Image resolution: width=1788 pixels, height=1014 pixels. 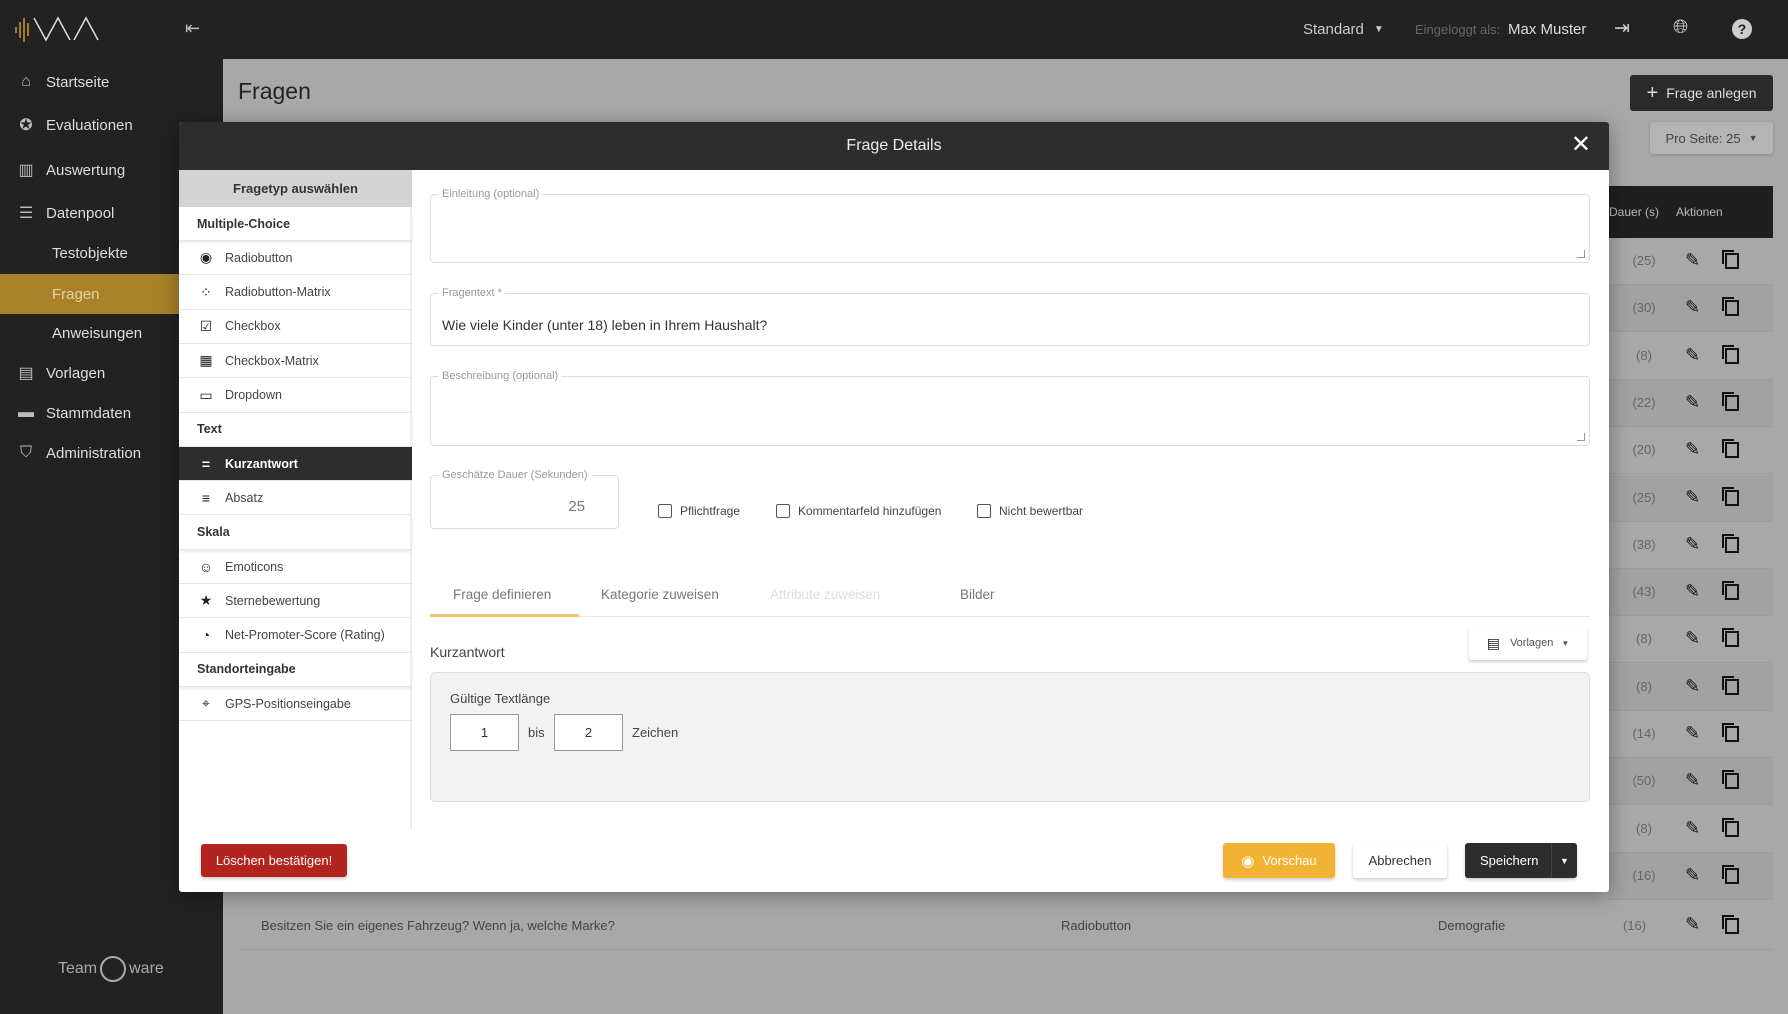 I want to click on table-row: (16) ✎, so click(x=1691, y=876).